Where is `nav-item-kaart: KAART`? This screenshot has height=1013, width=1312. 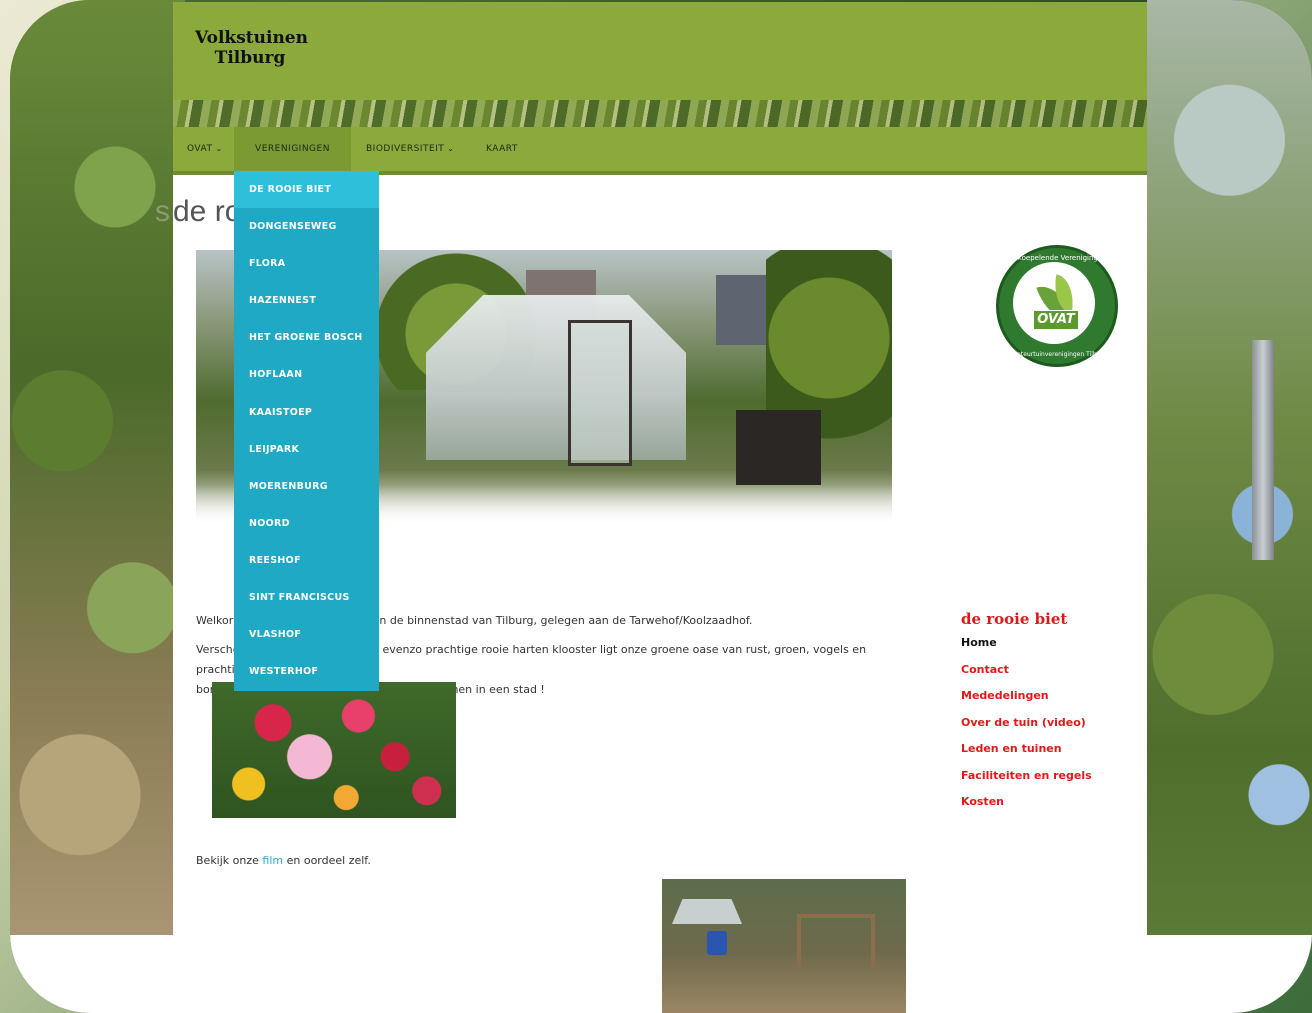 nav-item-kaart: KAART is located at coordinates (502, 149).